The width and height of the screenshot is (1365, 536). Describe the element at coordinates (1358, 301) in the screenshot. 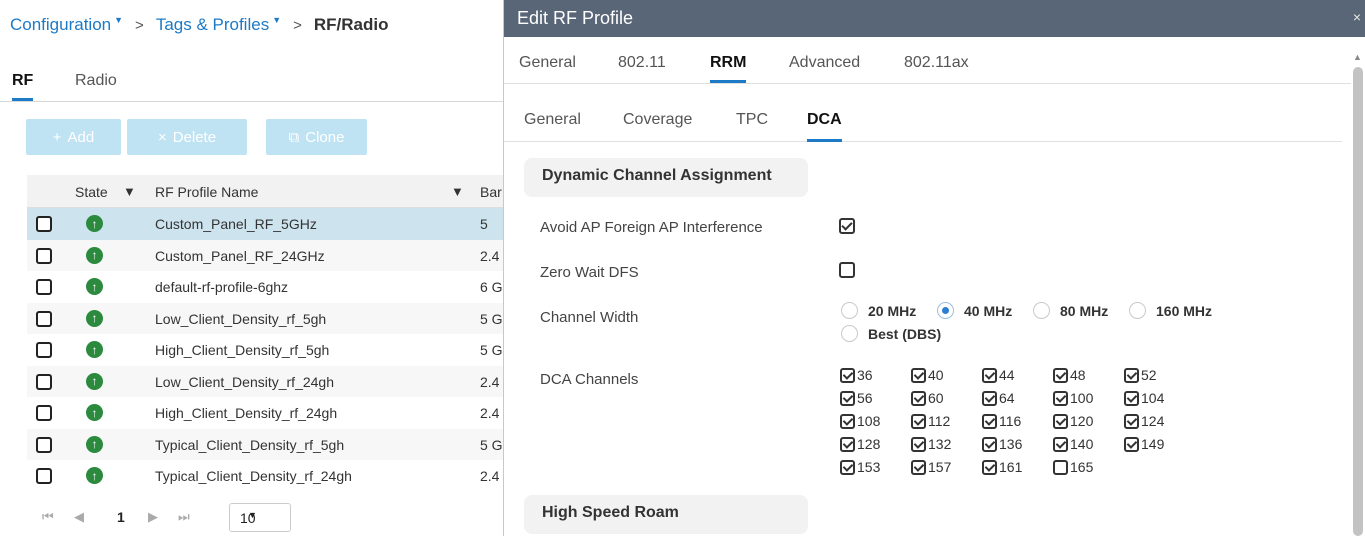

I see `scrollbar-thumb` at that location.